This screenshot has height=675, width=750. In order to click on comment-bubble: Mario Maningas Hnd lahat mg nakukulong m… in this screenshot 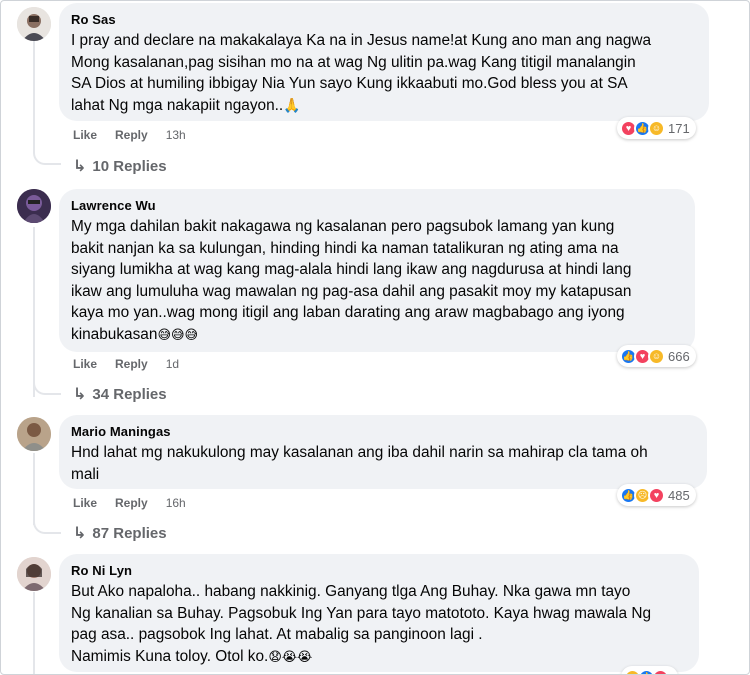, I will do `click(383, 452)`.